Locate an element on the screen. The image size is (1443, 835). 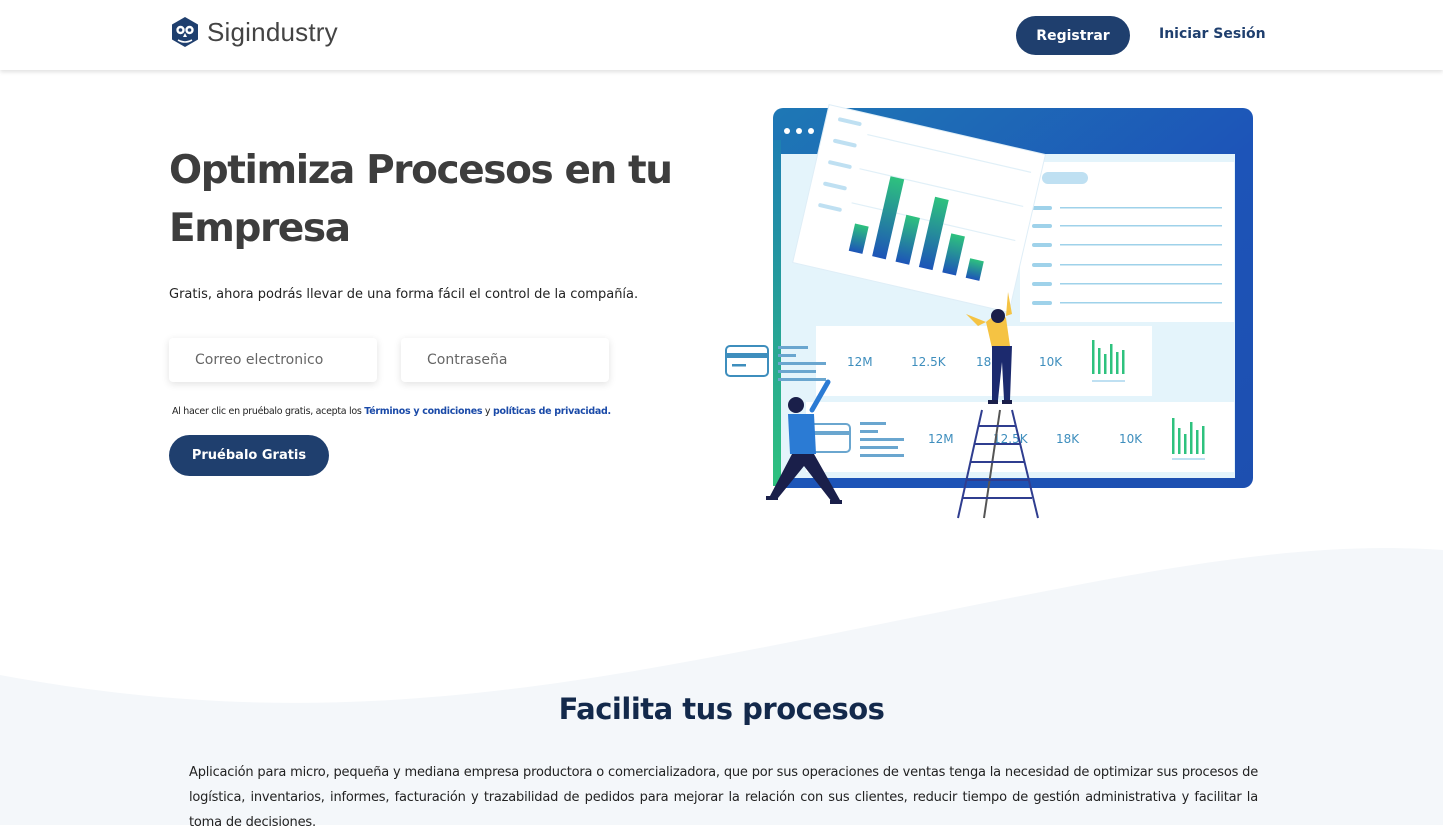
owl-logo-icon is located at coordinates (185, 32).